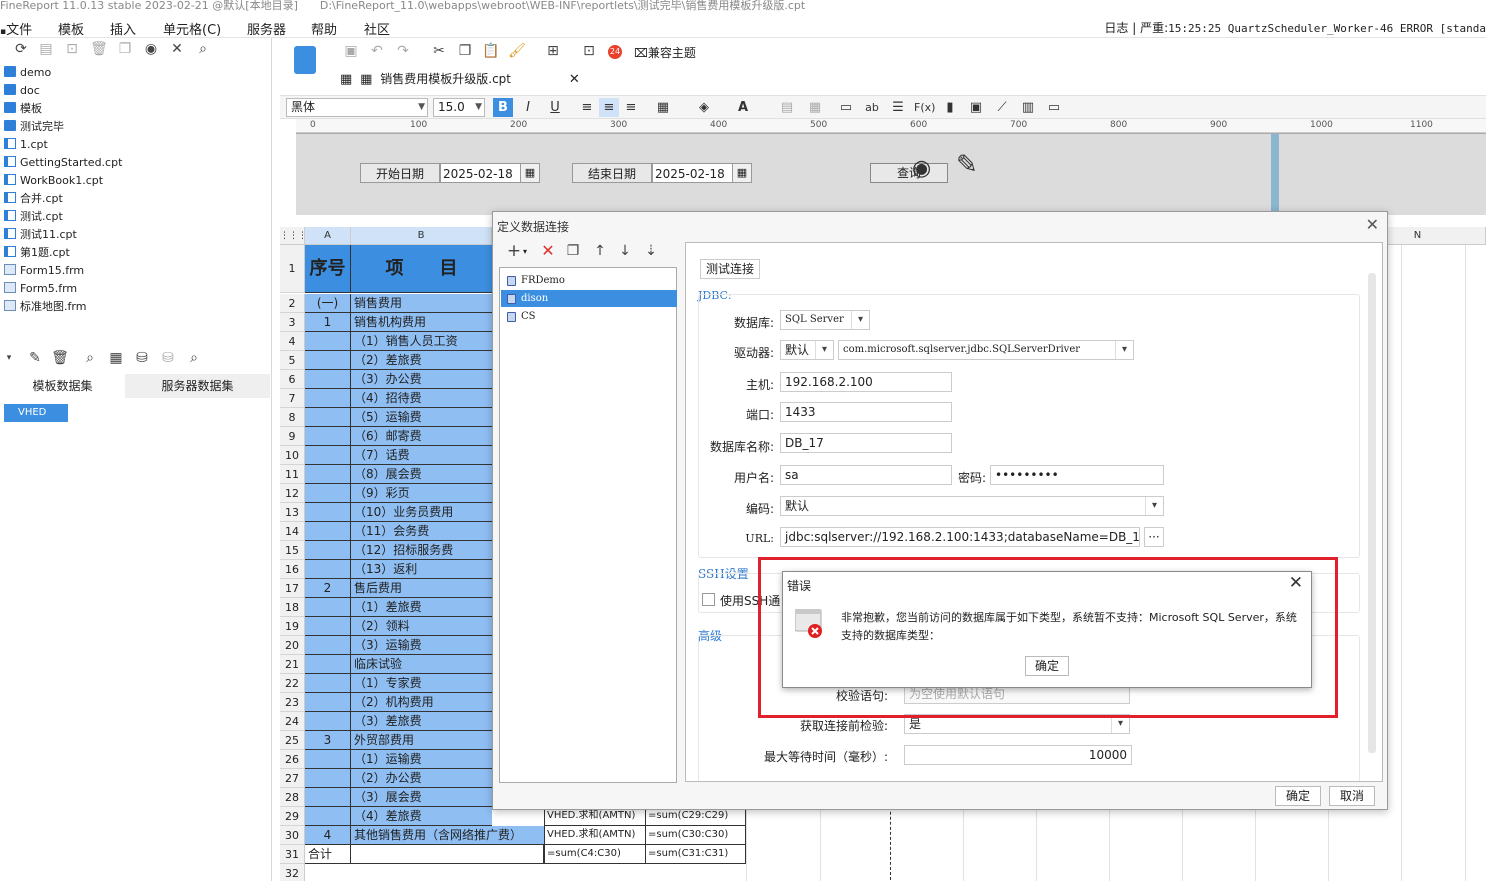 The width and height of the screenshot is (1486, 881). What do you see at coordinates (177, 49) in the screenshot?
I see `collapse-icon: ✕` at bounding box center [177, 49].